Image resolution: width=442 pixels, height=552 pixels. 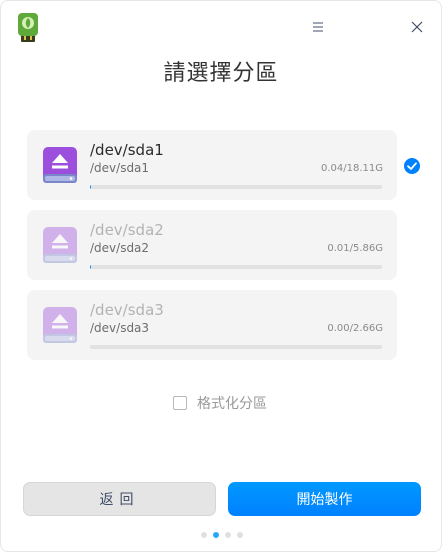 I want to click on partition-name: /dev/sda2, so click(x=127, y=230).